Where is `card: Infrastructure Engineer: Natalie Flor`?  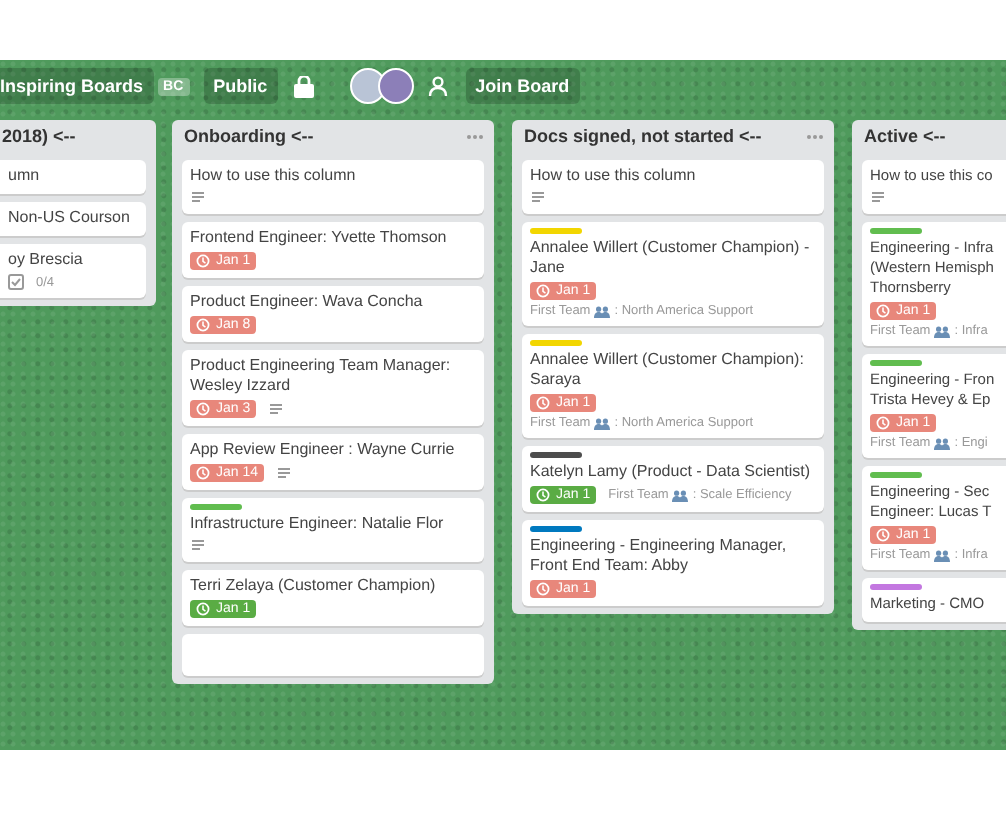 card: Infrastructure Engineer: Natalie Flor is located at coordinates (333, 530).